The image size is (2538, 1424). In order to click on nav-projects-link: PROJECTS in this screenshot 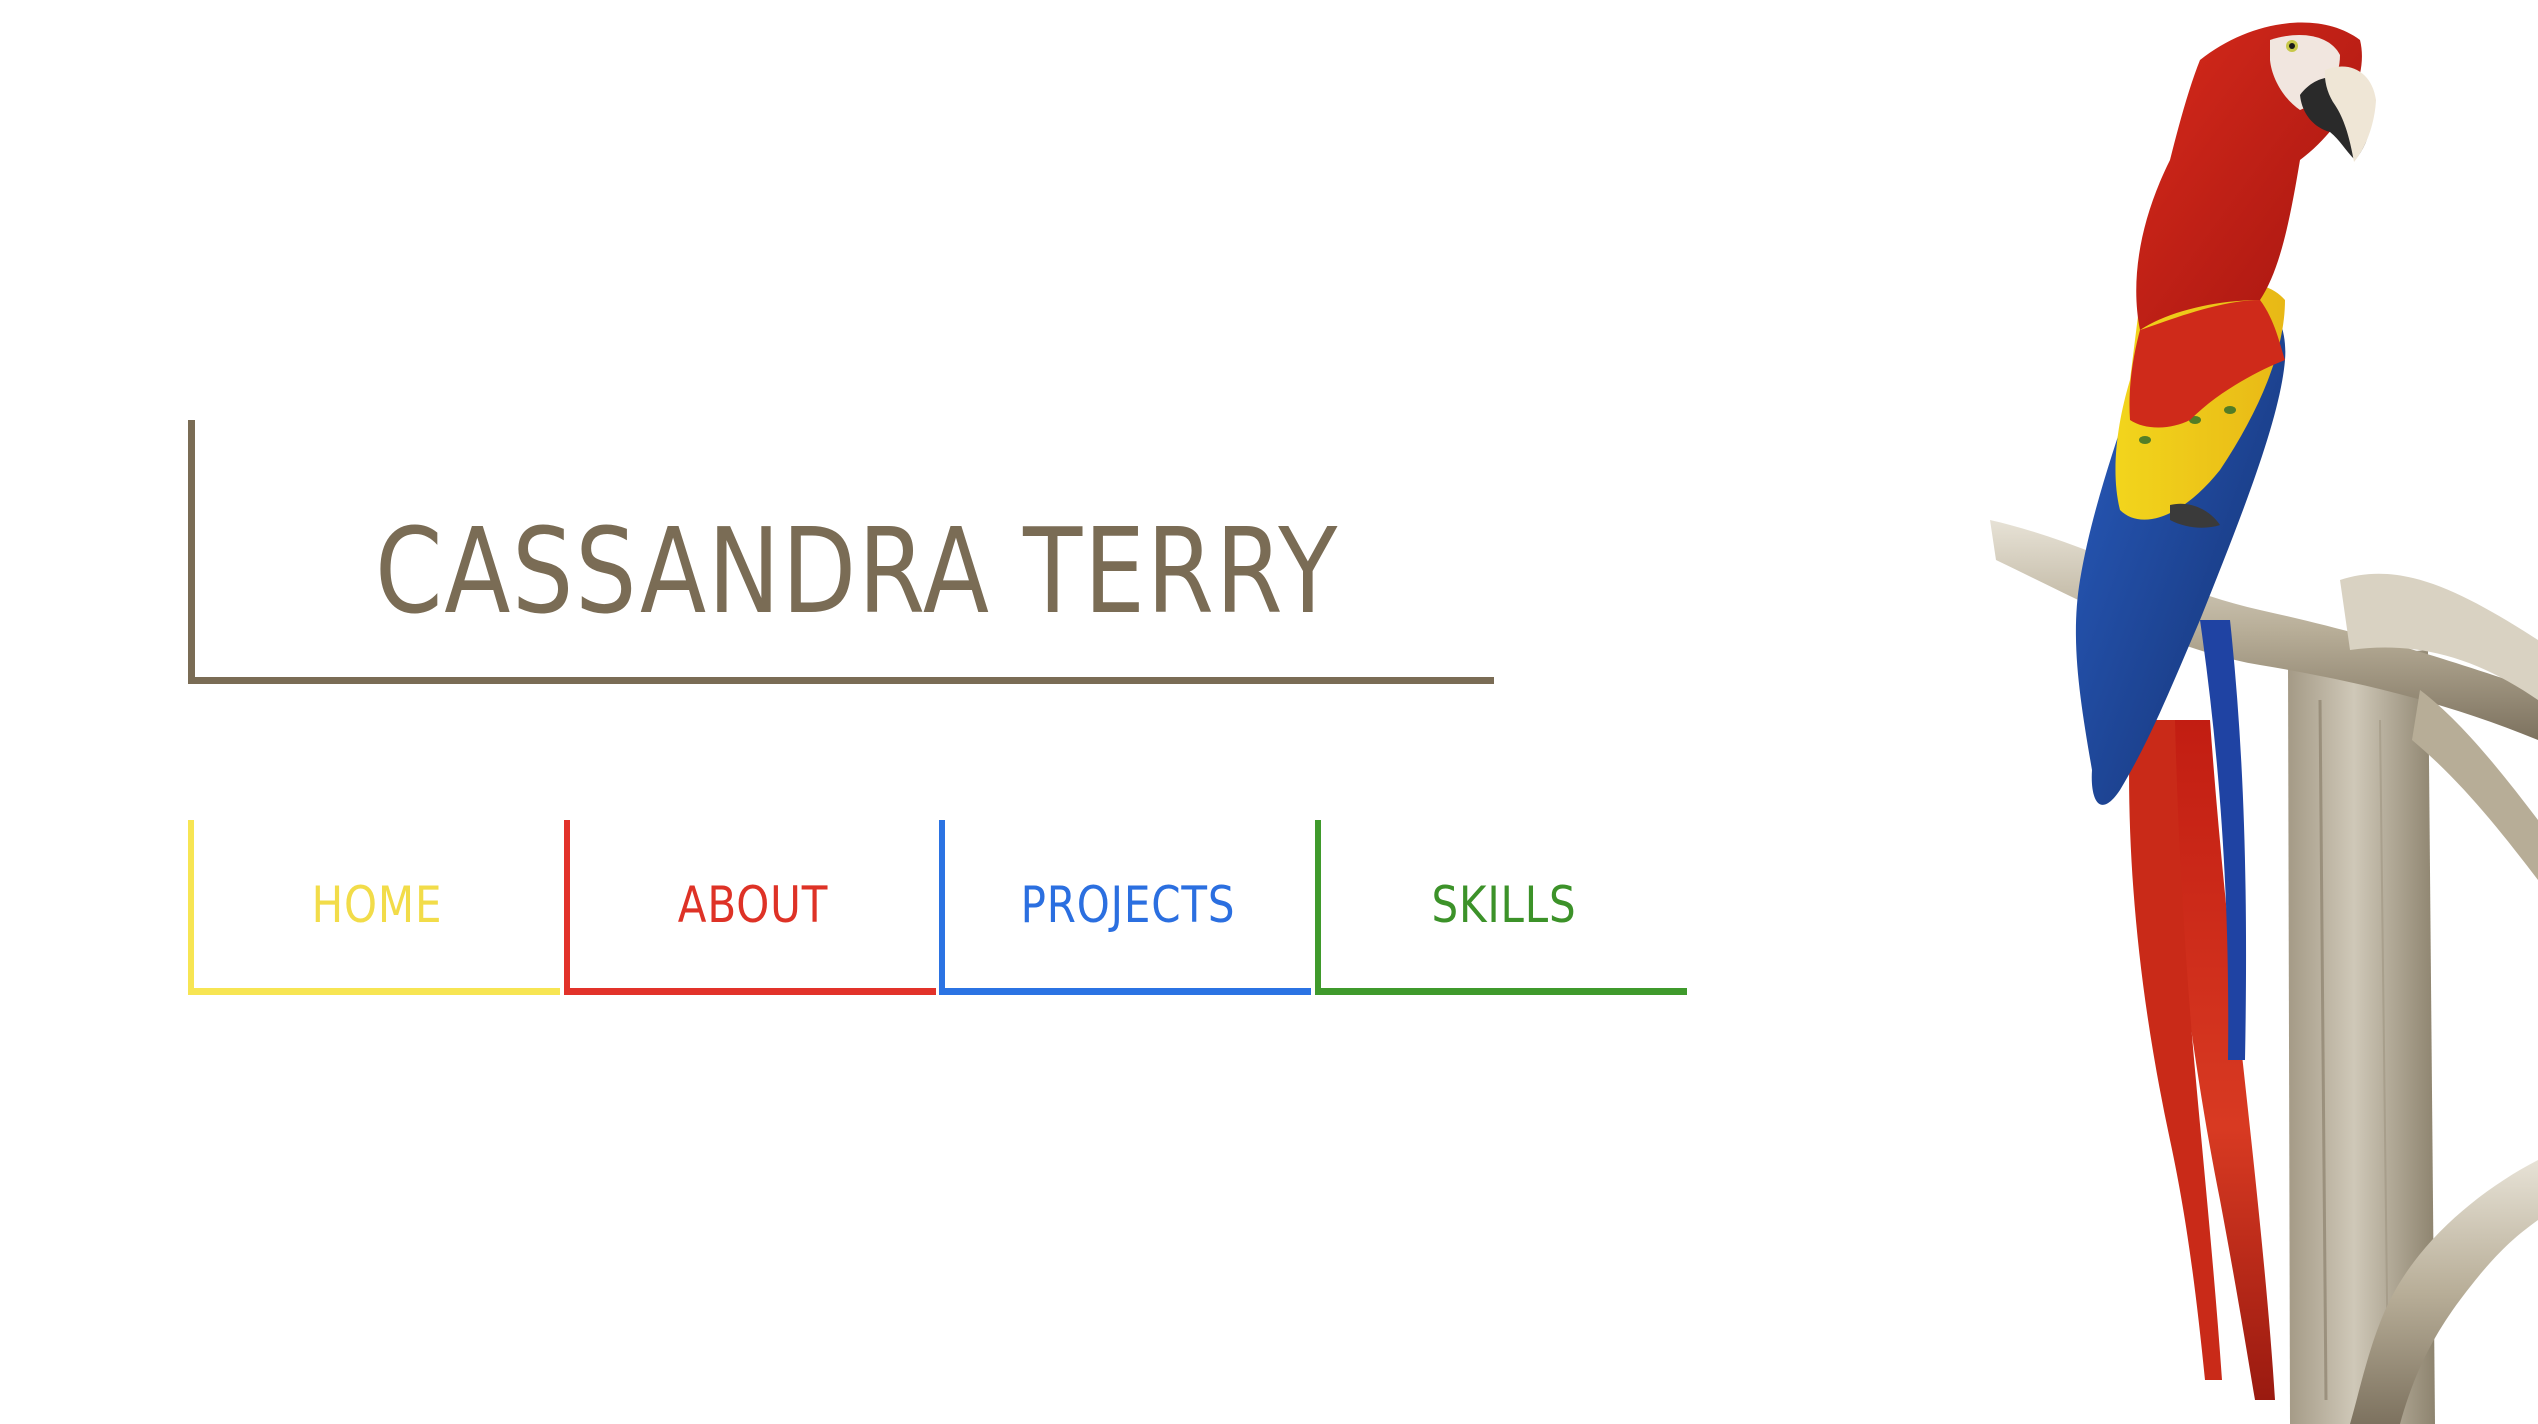, I will do `click(1125, 907)`.